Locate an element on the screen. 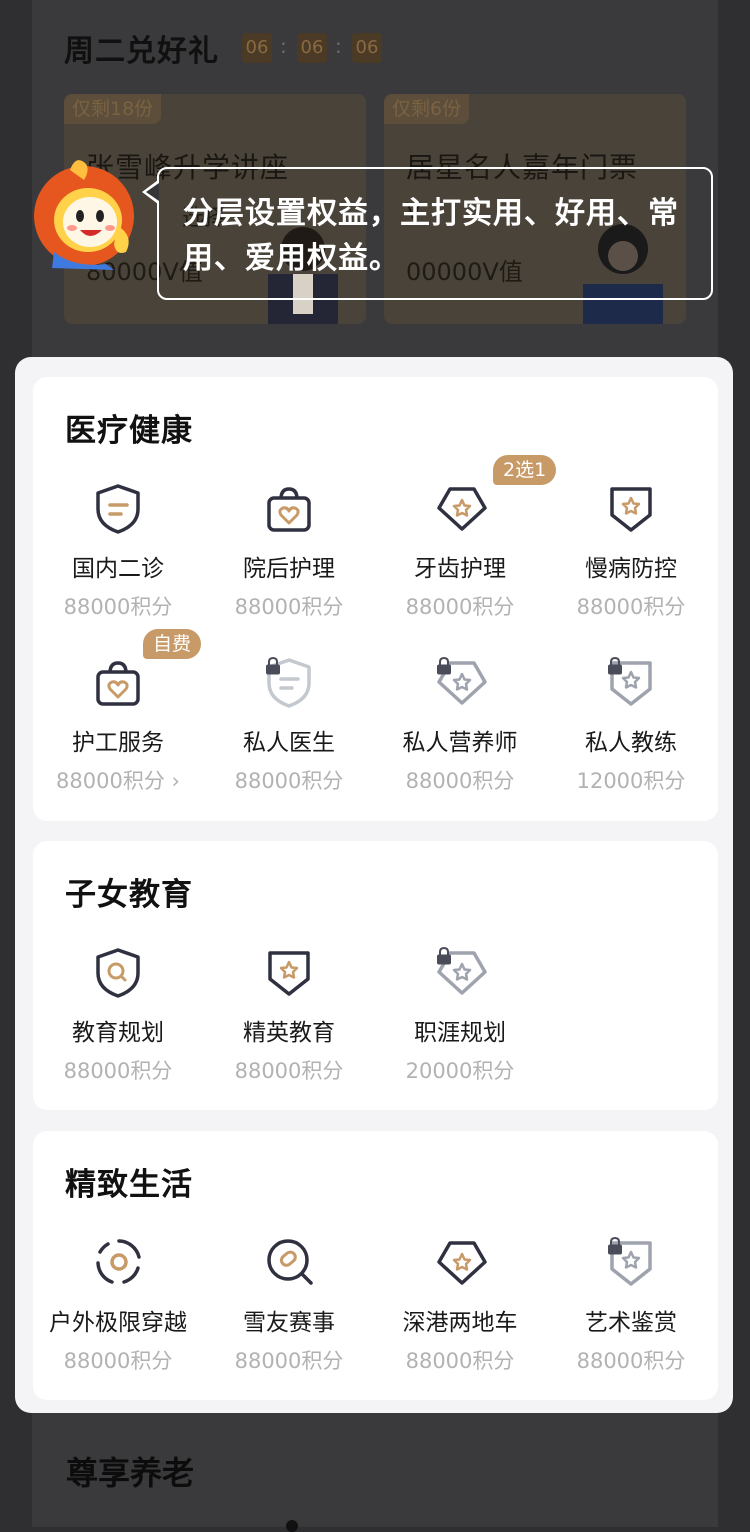 This screenshot has width=750, height=1532. benefit-label: 深港两地车 is located at coordinates (460, 1323).